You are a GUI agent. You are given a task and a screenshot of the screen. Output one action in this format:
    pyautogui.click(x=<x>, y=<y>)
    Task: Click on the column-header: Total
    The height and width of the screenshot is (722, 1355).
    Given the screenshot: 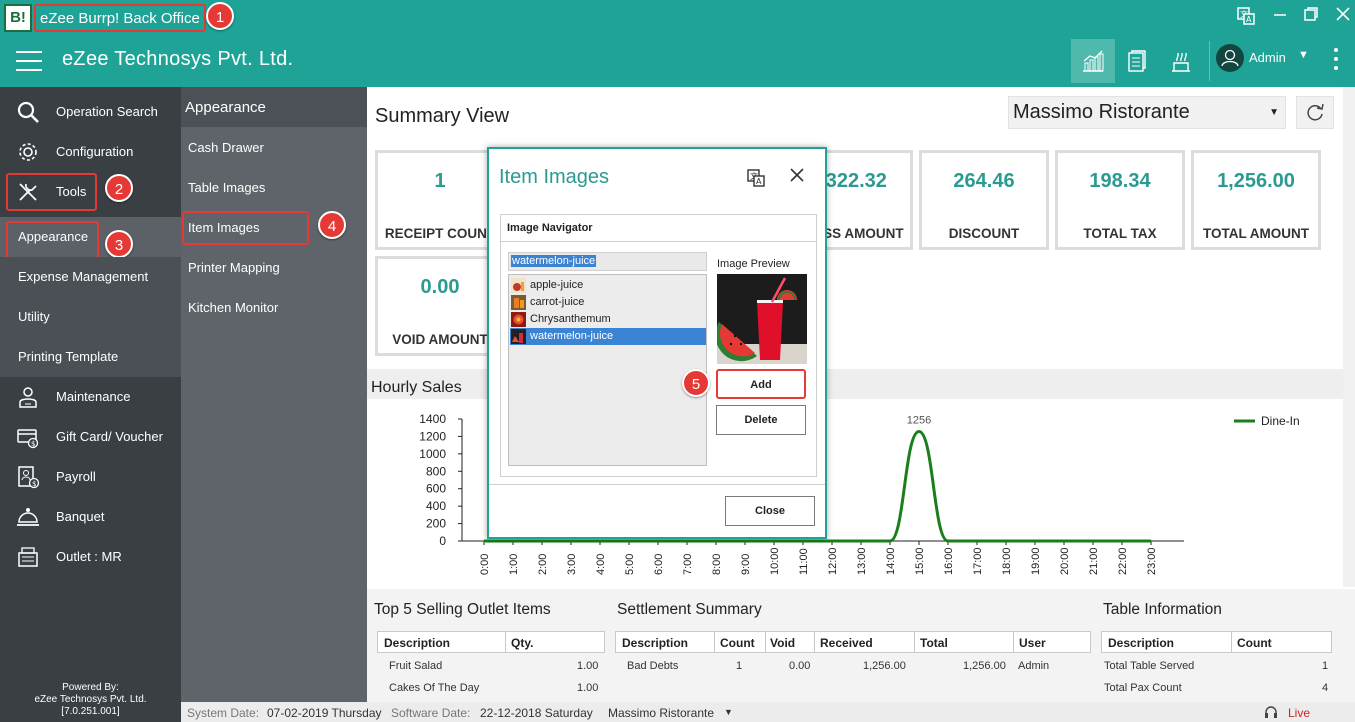 What is the action you would take?
    pyautogui.click(x=934, y=643)
    